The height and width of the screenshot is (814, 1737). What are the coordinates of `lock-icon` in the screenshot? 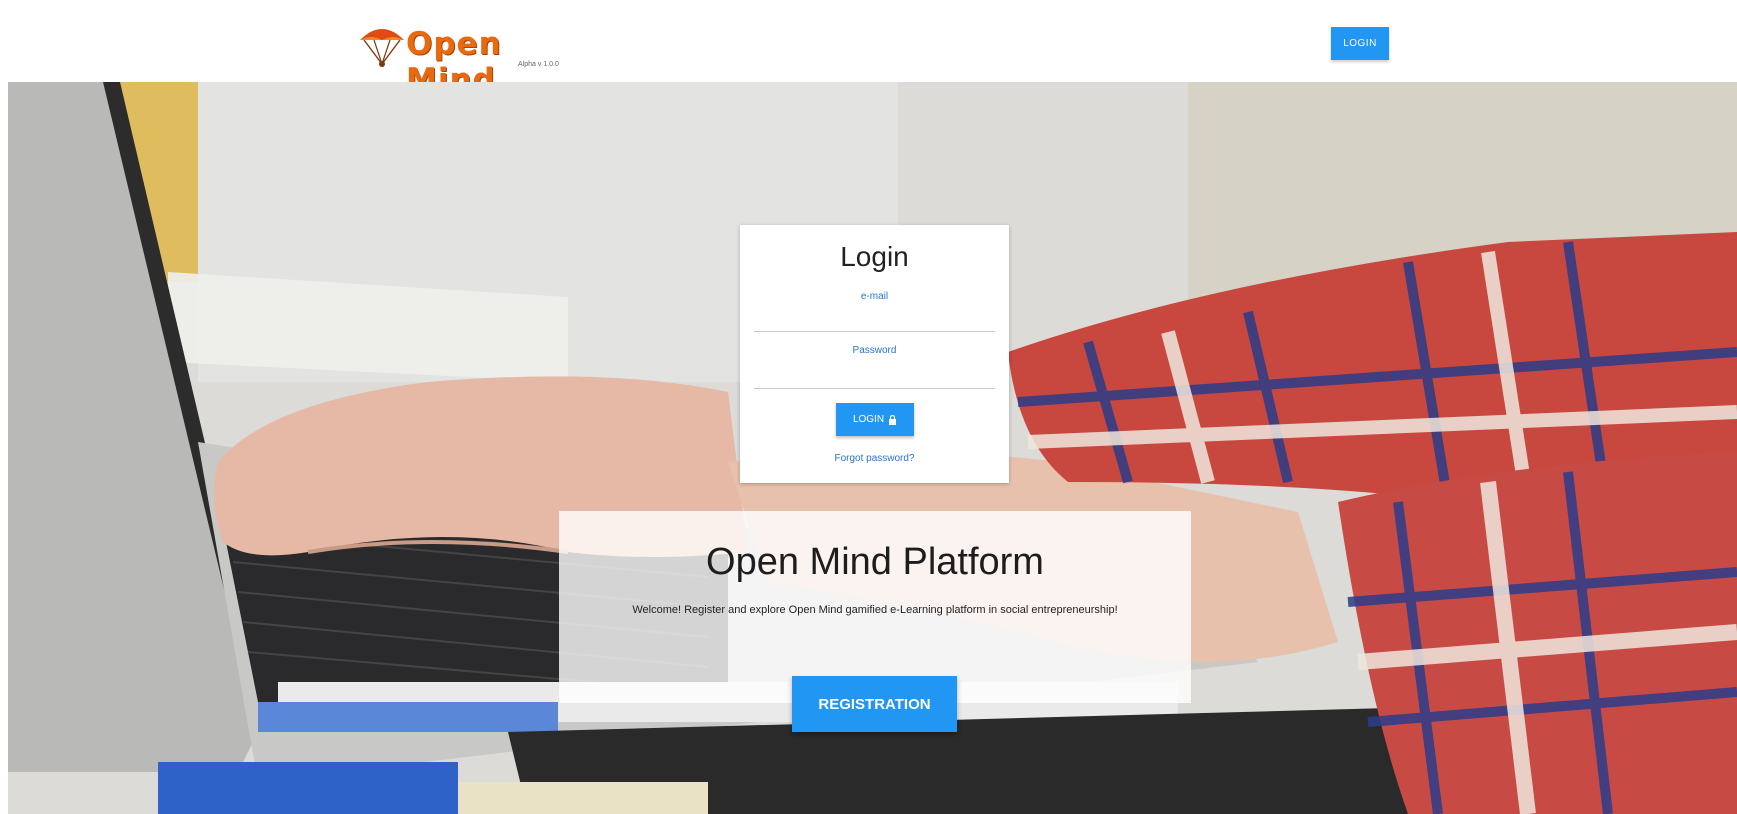 It's located at (893, 419).